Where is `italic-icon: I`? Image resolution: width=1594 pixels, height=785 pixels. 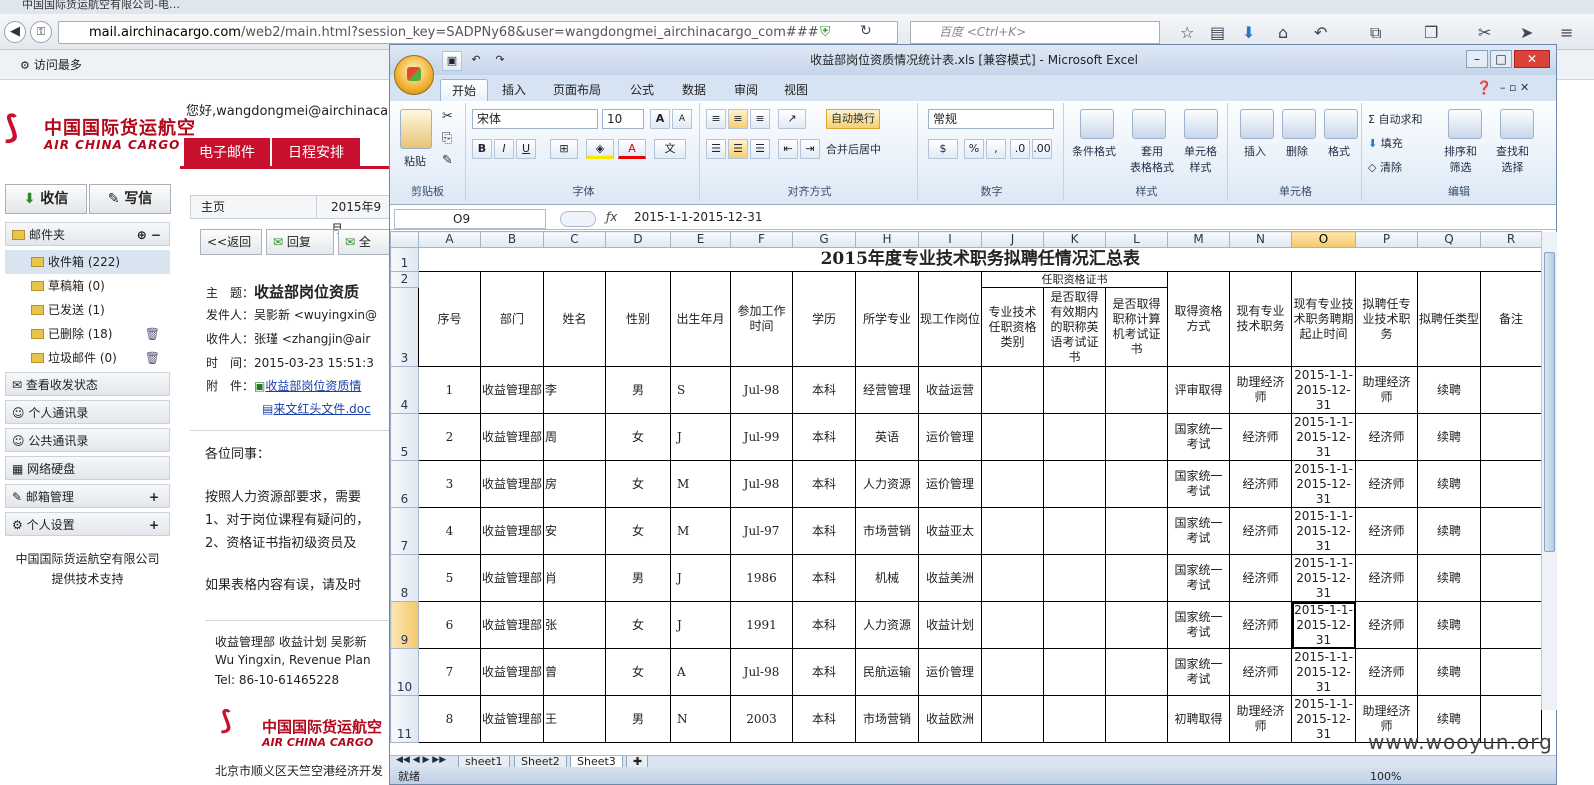 italic-icon: I is located at coordinates (504, 149).